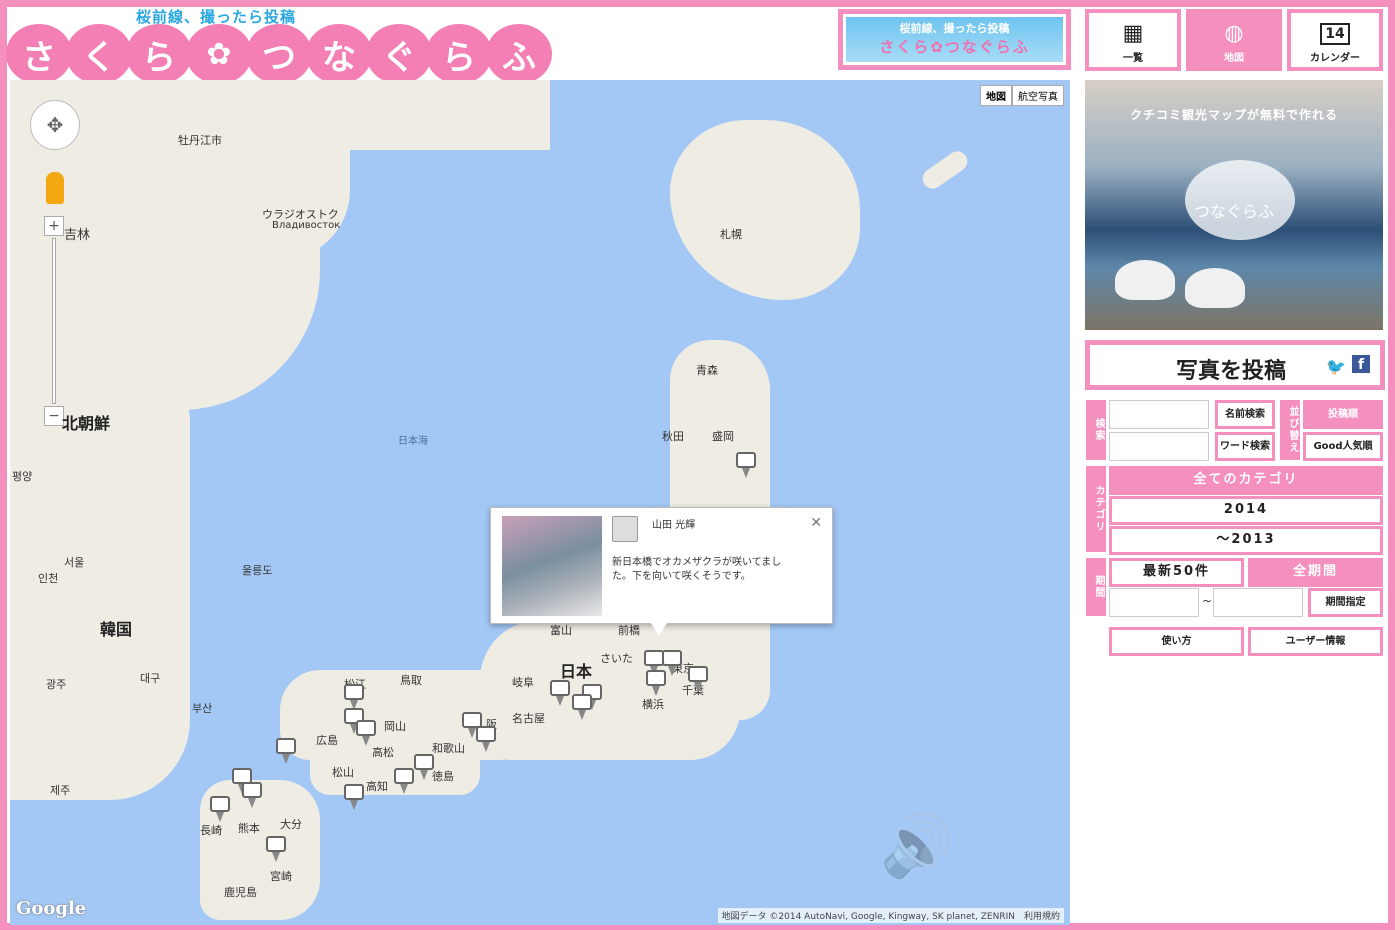  What do you see at coordinates (523, 682) in the screenshot?
I see `label-place: 岐阜` at bounding box center [523, 682].